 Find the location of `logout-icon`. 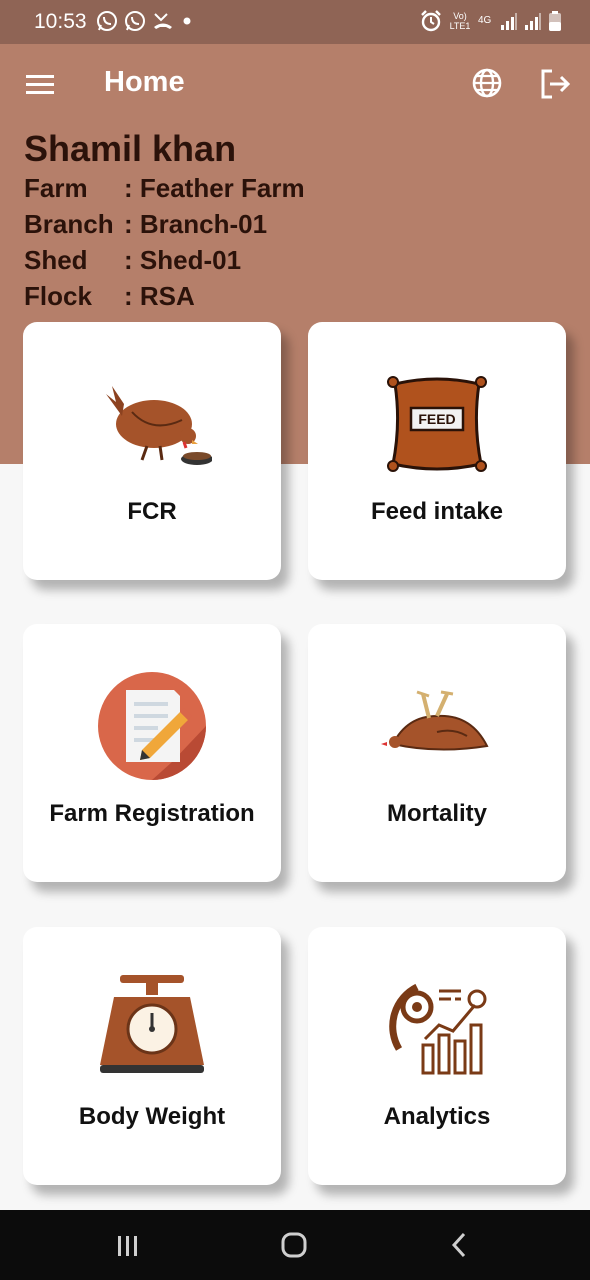

logout-icon is located at coordinates (556, 84).